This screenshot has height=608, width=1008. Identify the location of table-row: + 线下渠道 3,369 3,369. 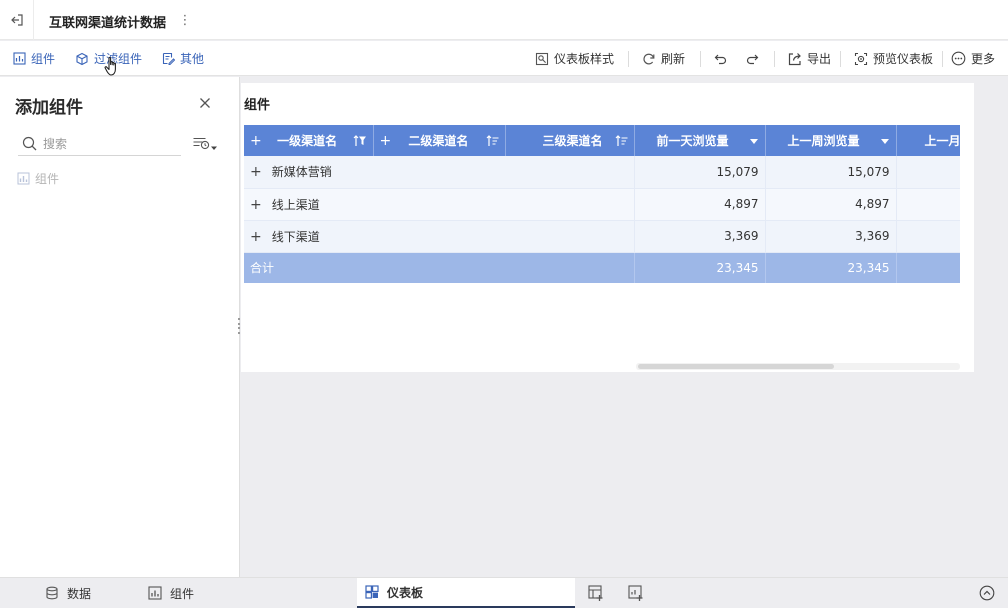
(602, 236).